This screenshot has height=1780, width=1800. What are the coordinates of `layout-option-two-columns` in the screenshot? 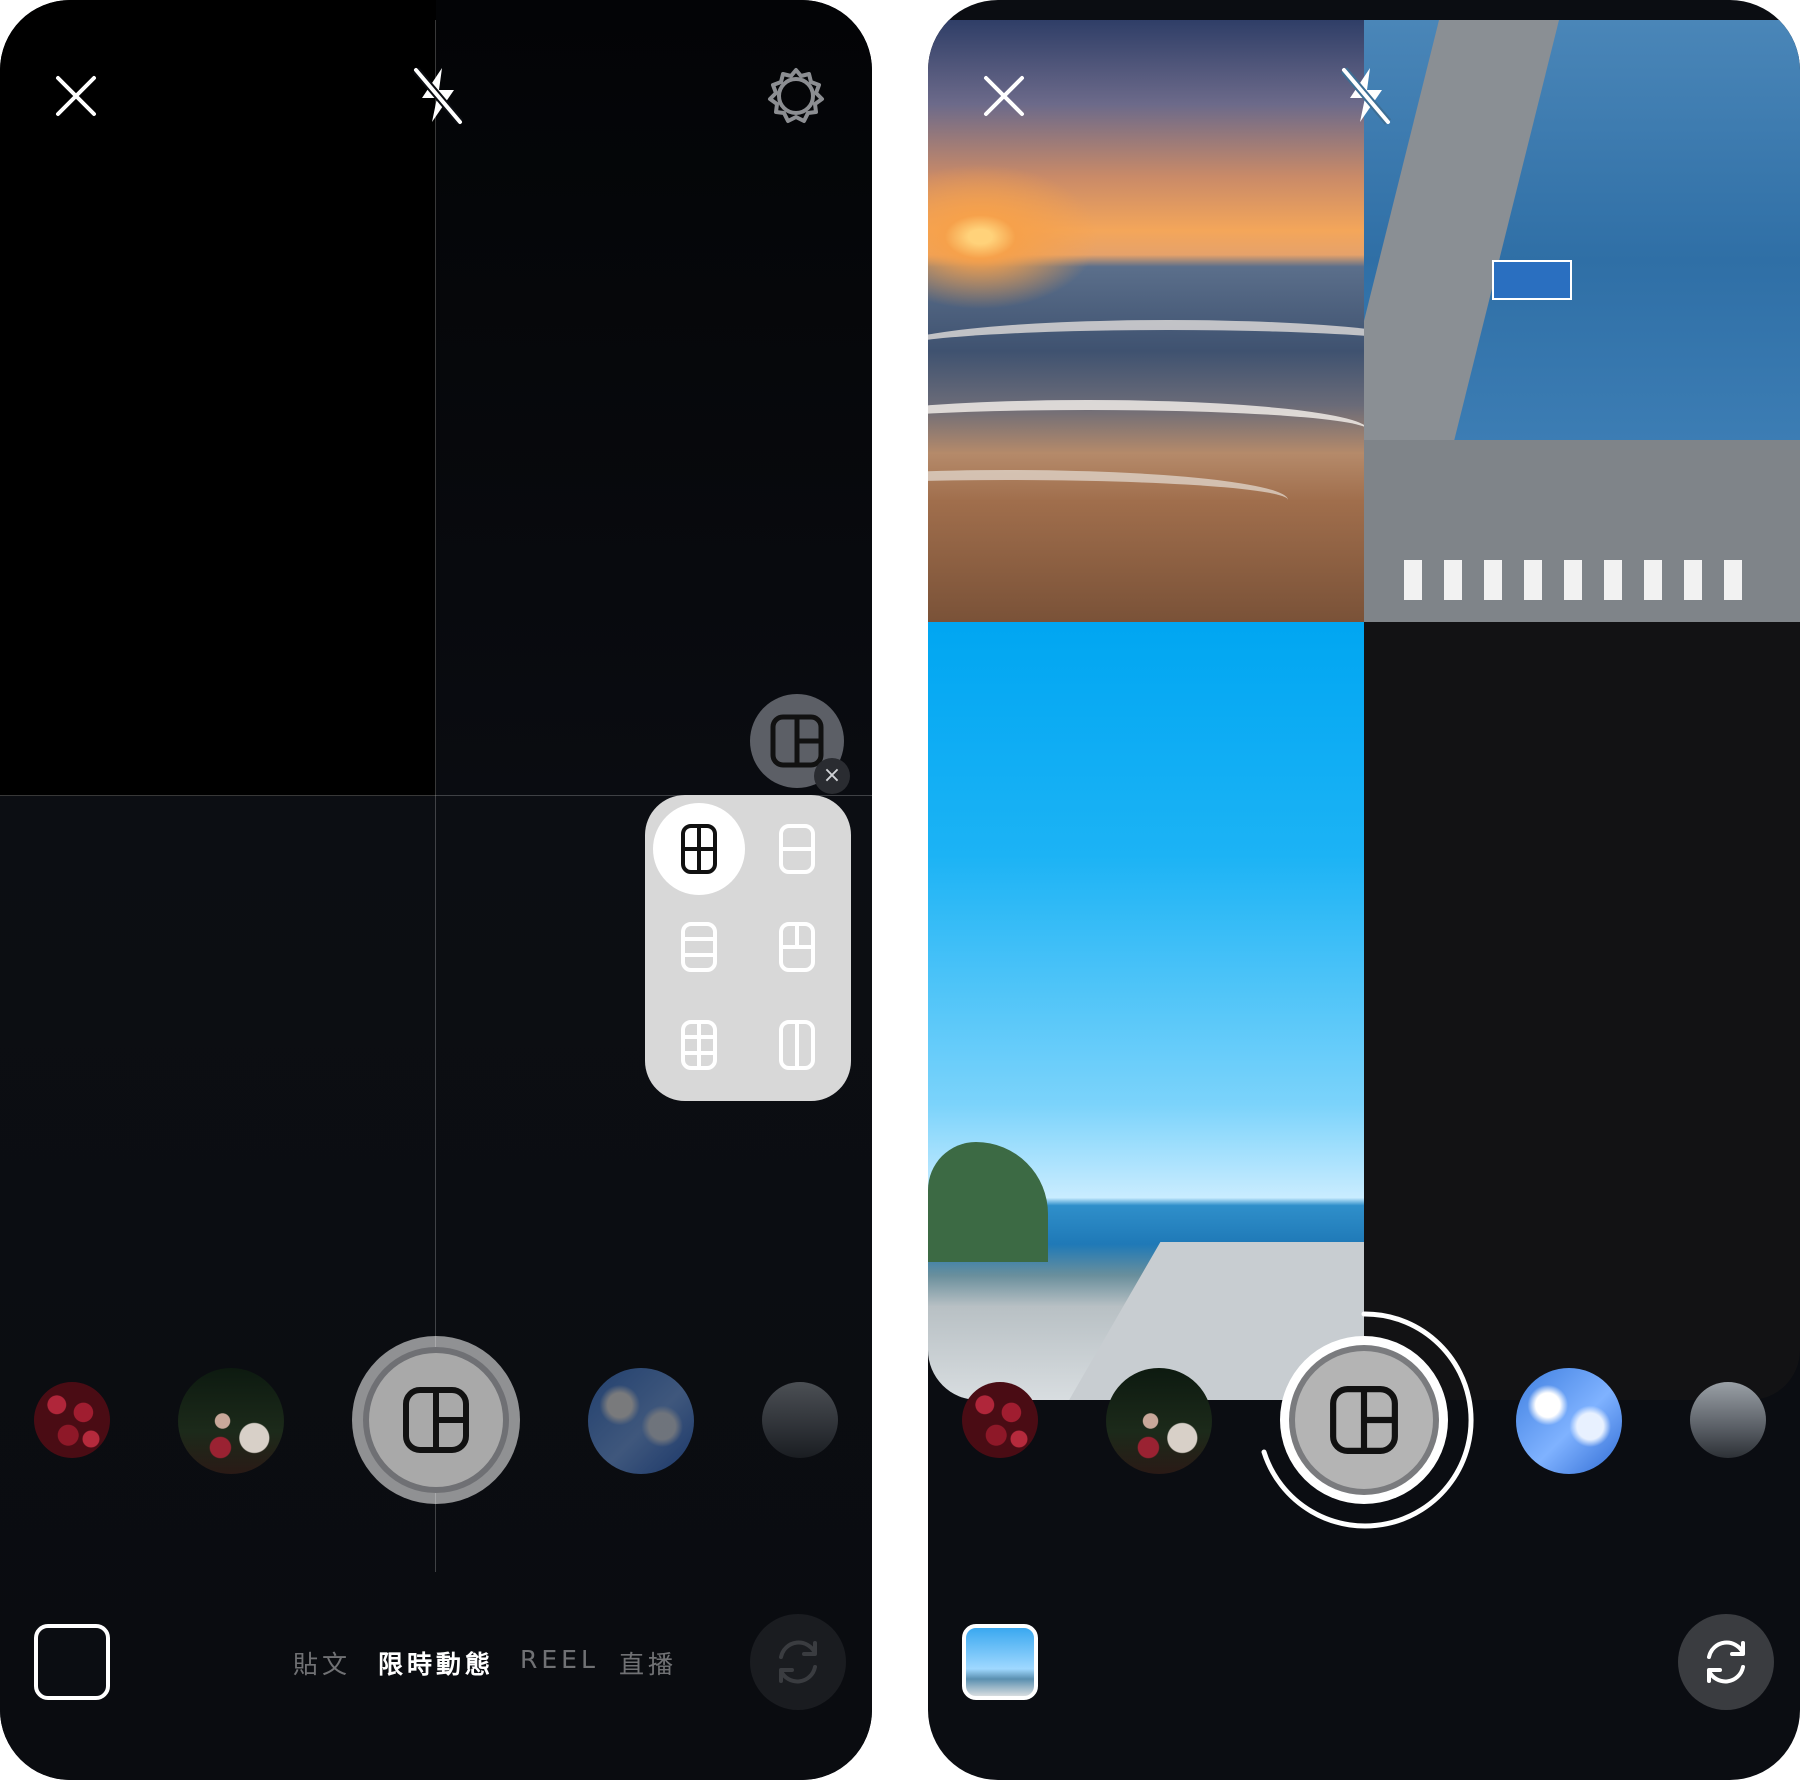 It's located at (797, 1045).